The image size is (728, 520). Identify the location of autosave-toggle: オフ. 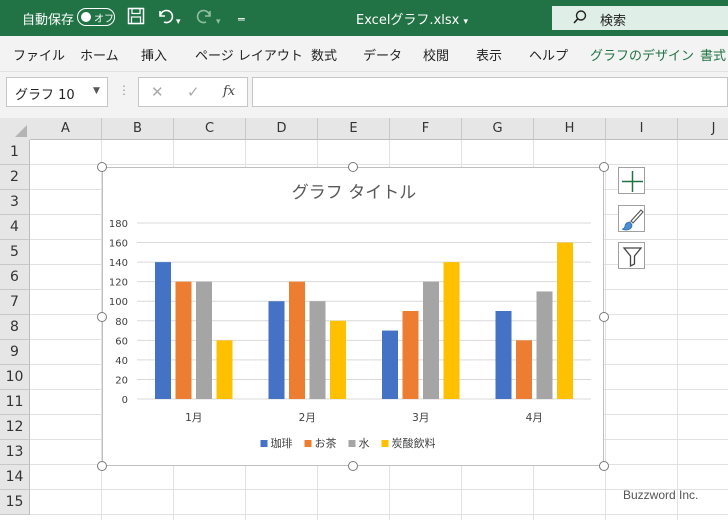
(96, 17).